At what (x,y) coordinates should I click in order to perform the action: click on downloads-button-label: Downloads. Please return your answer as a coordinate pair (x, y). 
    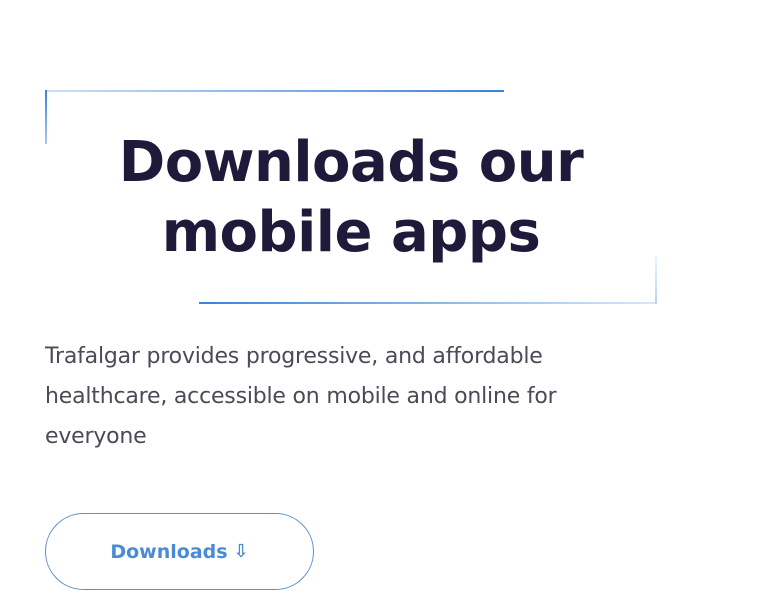
    Looking at the image, I should click on (169, 551).